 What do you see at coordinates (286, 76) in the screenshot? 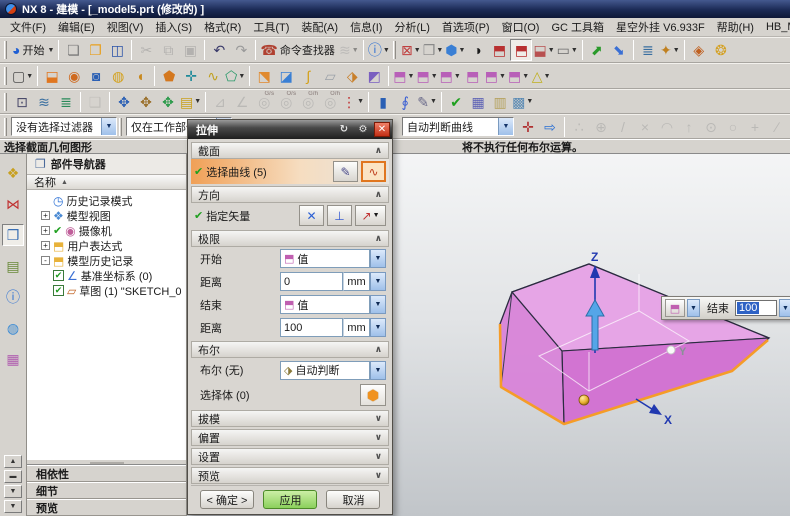
I see `sheet-body-button: ◪` at bounding box center [286, 76].